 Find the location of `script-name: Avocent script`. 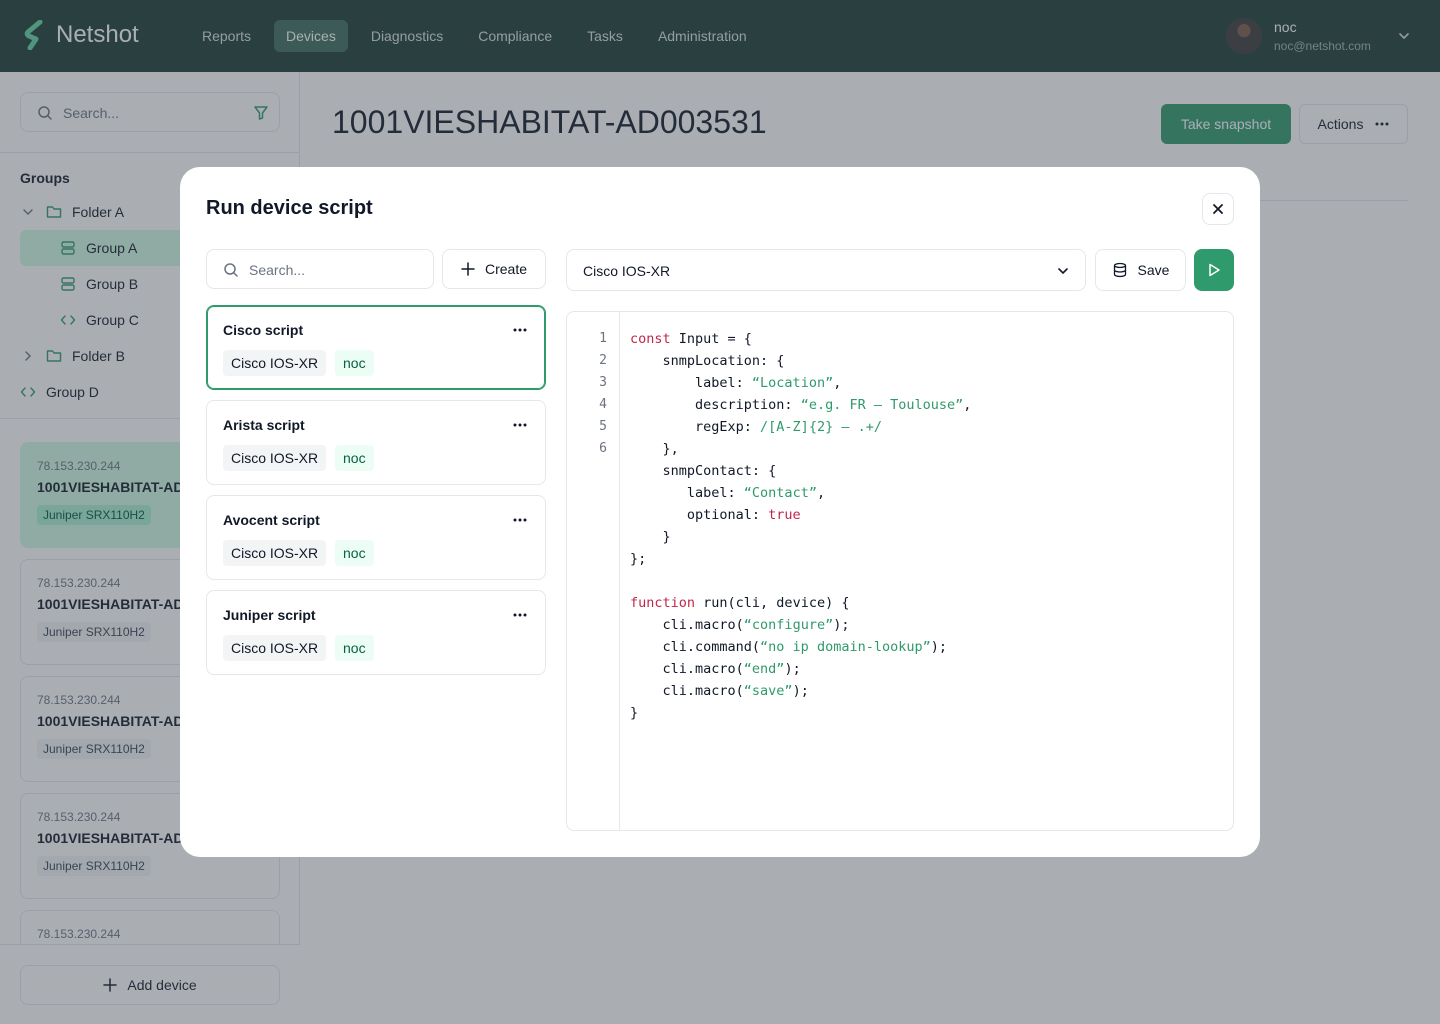

script-name: Avocent script is located at coordinates (271, 520).